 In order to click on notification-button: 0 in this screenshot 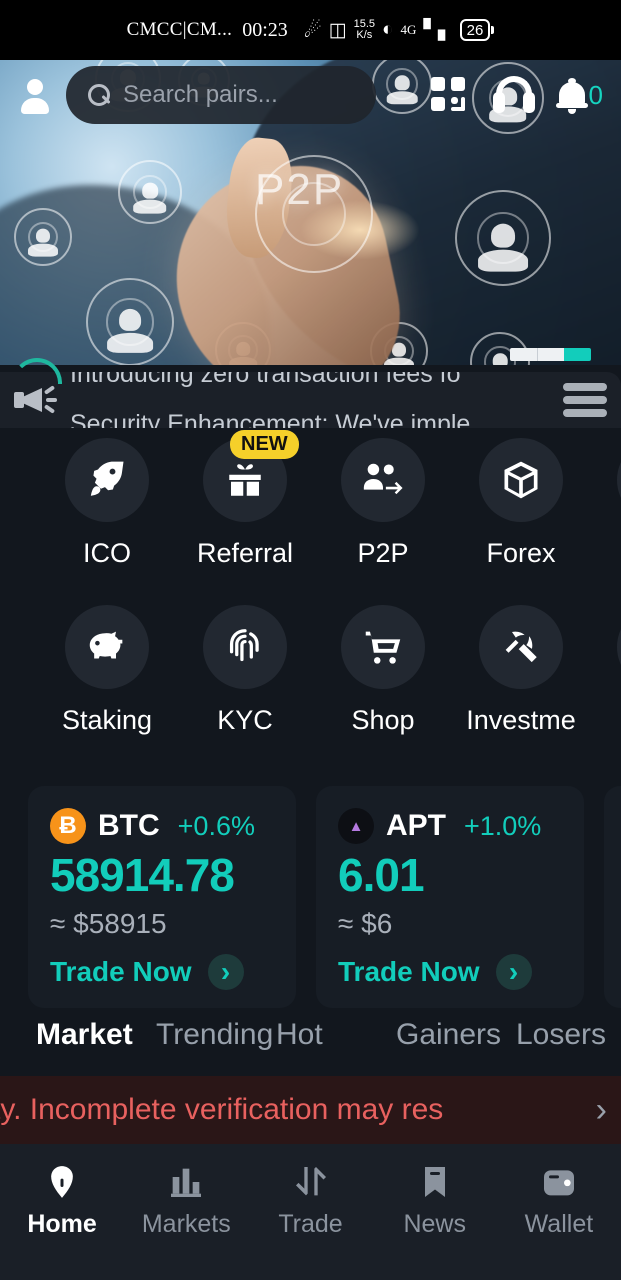, I will do `click(579, 96)`.